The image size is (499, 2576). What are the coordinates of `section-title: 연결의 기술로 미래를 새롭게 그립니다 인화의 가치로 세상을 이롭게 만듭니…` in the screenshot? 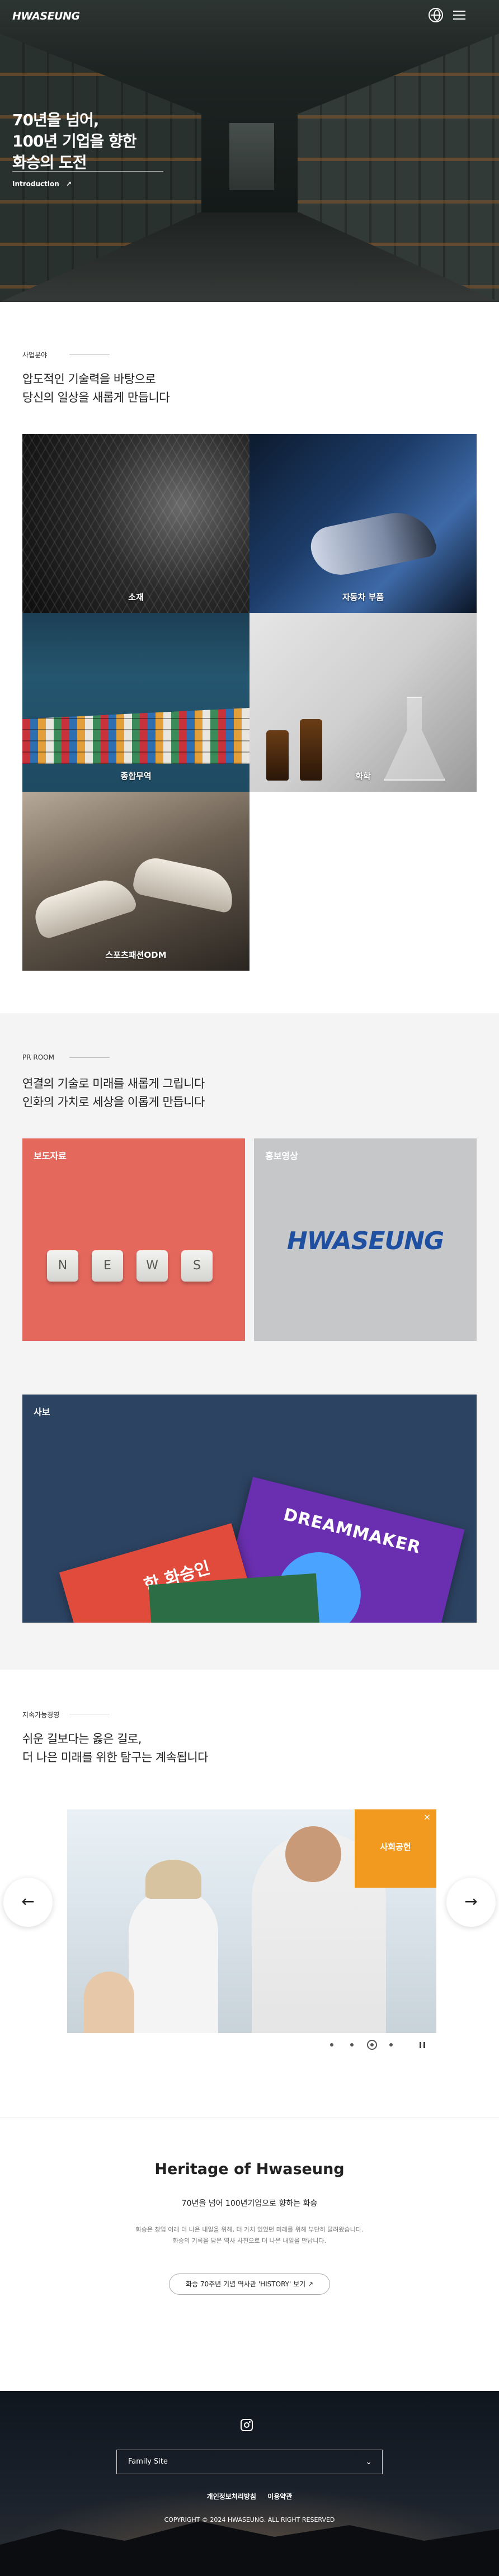 It's located at (113, 1093).